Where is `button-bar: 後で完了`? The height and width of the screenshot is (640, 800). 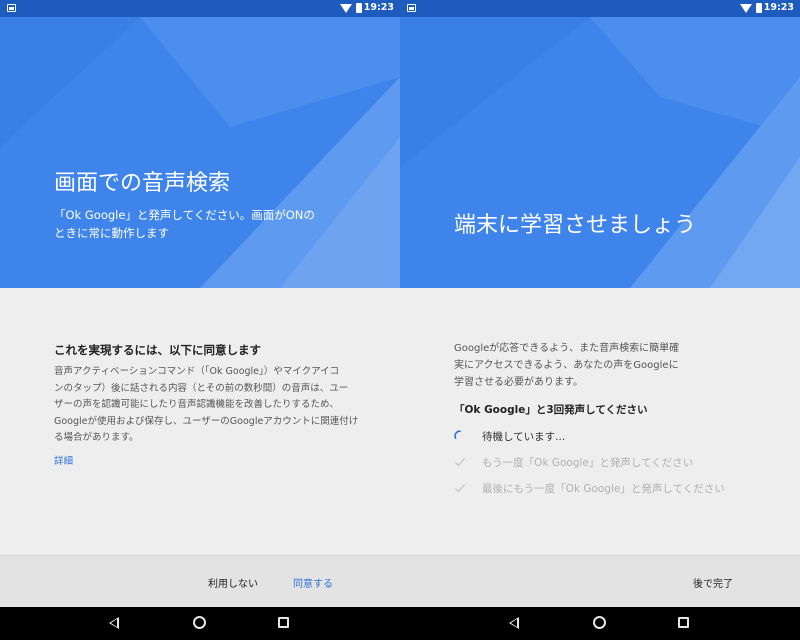 button-bar: 後で完了 is located at coordinates (600, 581).